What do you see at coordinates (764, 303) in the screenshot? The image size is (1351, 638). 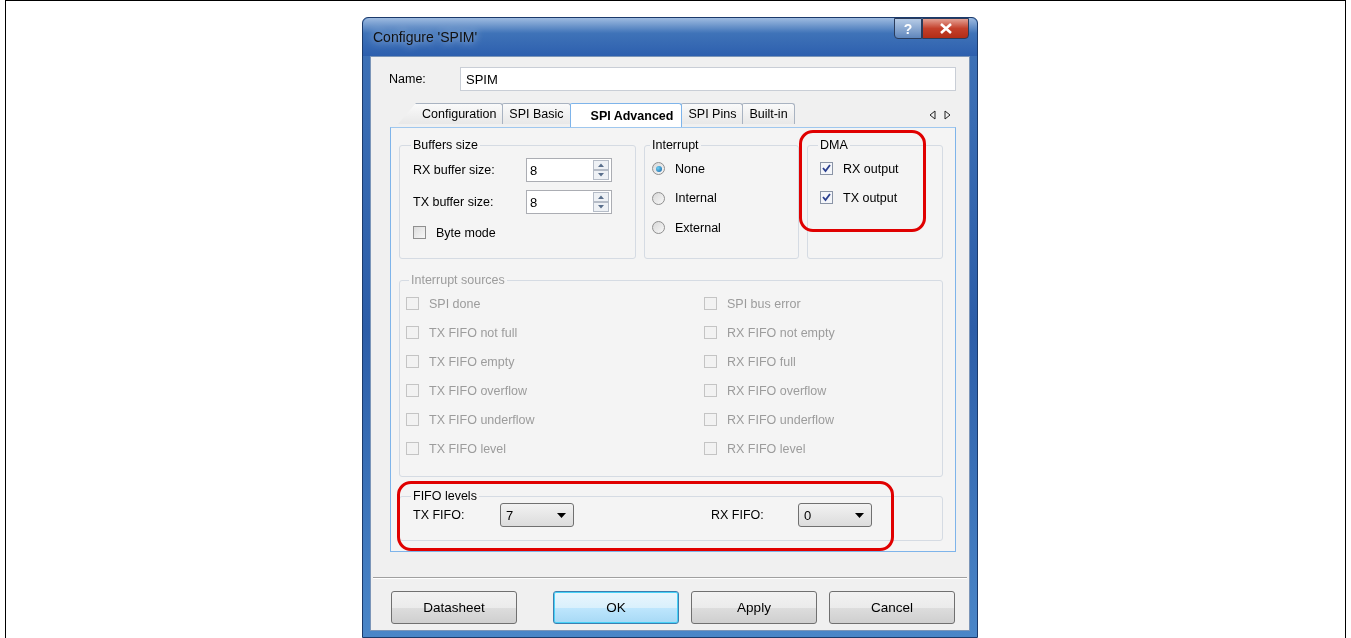 I see `checkbox-label: SPI bus error` at bounding box center [764, 303].